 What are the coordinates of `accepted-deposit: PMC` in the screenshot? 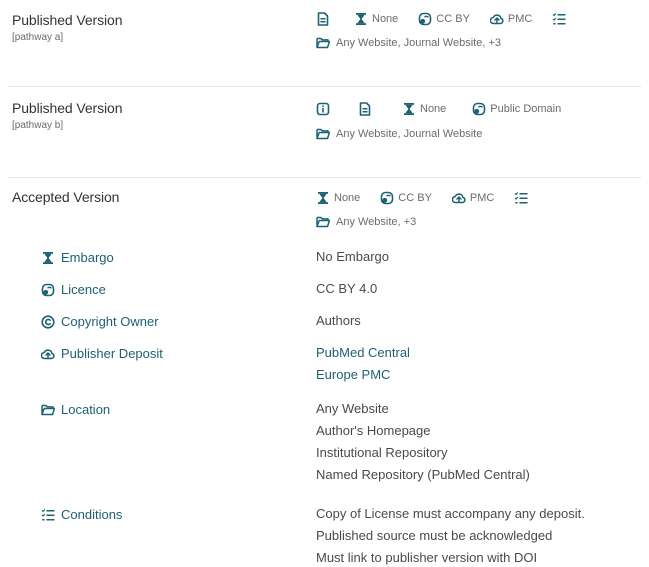 It's located at (482, 198).